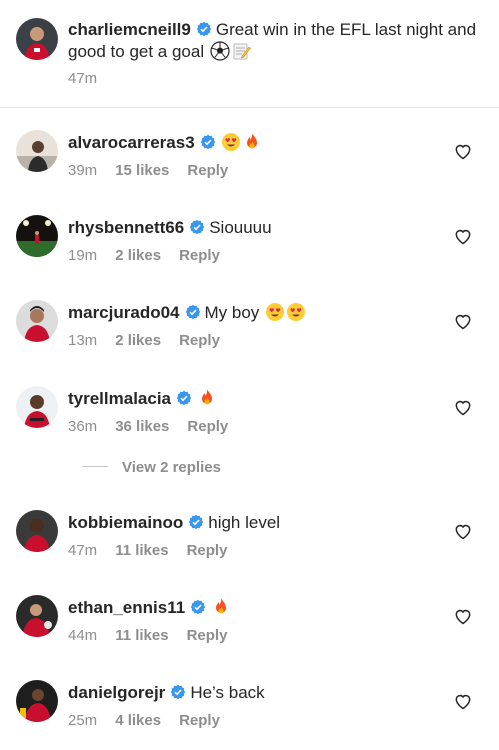 This screenshot has height=750, width=499. I want to click on comment-username: marcjurado04, so click(124, 312).